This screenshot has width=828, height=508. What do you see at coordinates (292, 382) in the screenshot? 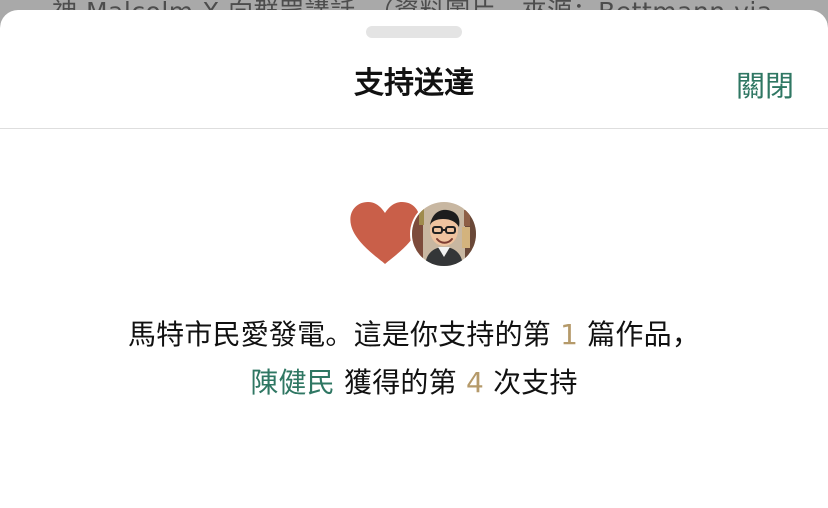
I see `author-name-link: 陳健民` at bounding box center [292, 382].